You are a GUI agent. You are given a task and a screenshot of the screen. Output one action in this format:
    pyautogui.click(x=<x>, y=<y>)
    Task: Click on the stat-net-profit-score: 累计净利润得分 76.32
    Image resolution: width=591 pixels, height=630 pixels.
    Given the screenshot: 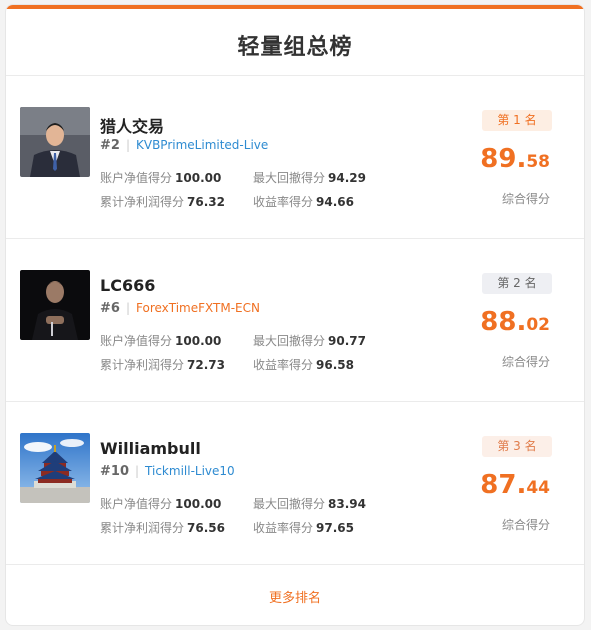 What is the action you would take?
    pyautogui.click(x=162, y=202)
    